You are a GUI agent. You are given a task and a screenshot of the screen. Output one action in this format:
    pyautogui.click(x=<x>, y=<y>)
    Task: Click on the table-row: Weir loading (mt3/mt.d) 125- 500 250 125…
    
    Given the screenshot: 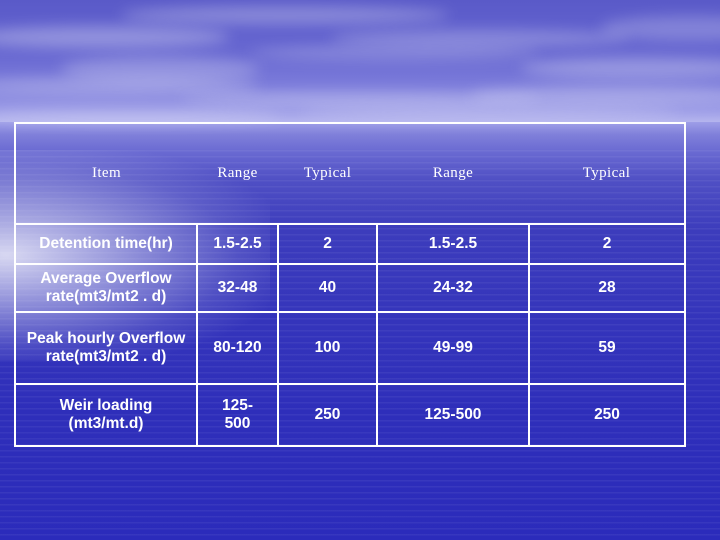 What is the action you would take?
    pyautogui.click(x=350, y=415)
    